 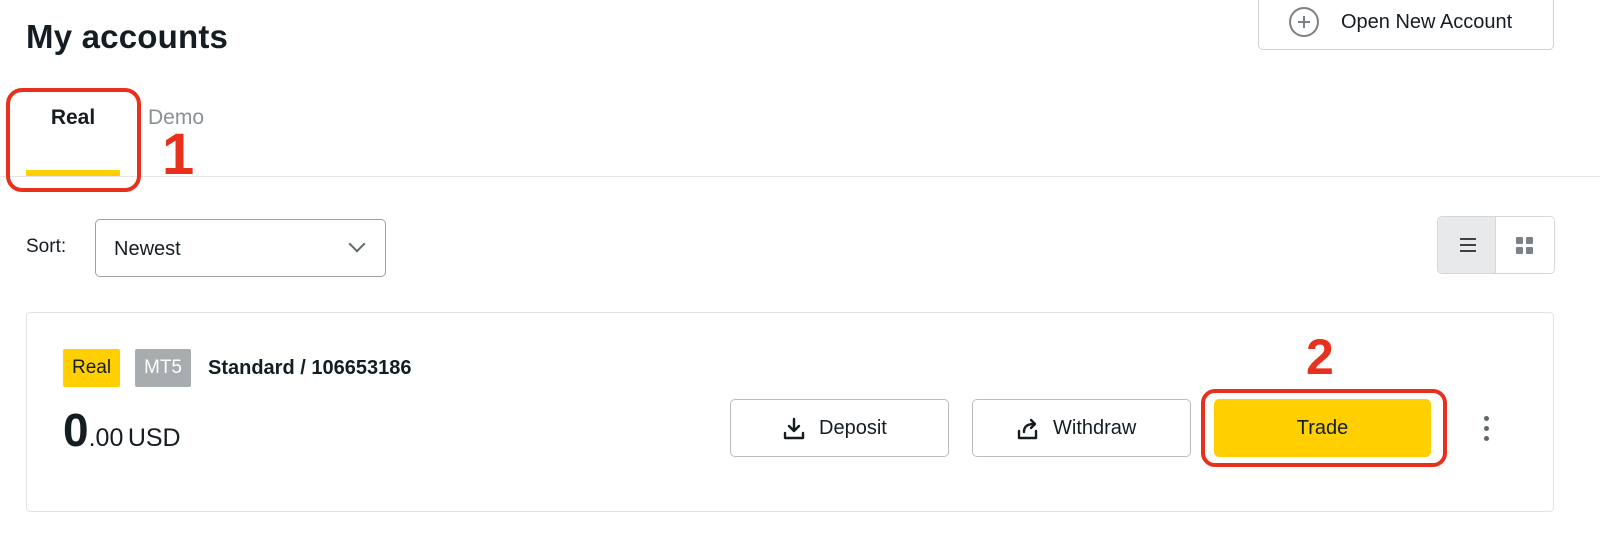 I want to click on list-view-button, so click(x=1467, y=245).